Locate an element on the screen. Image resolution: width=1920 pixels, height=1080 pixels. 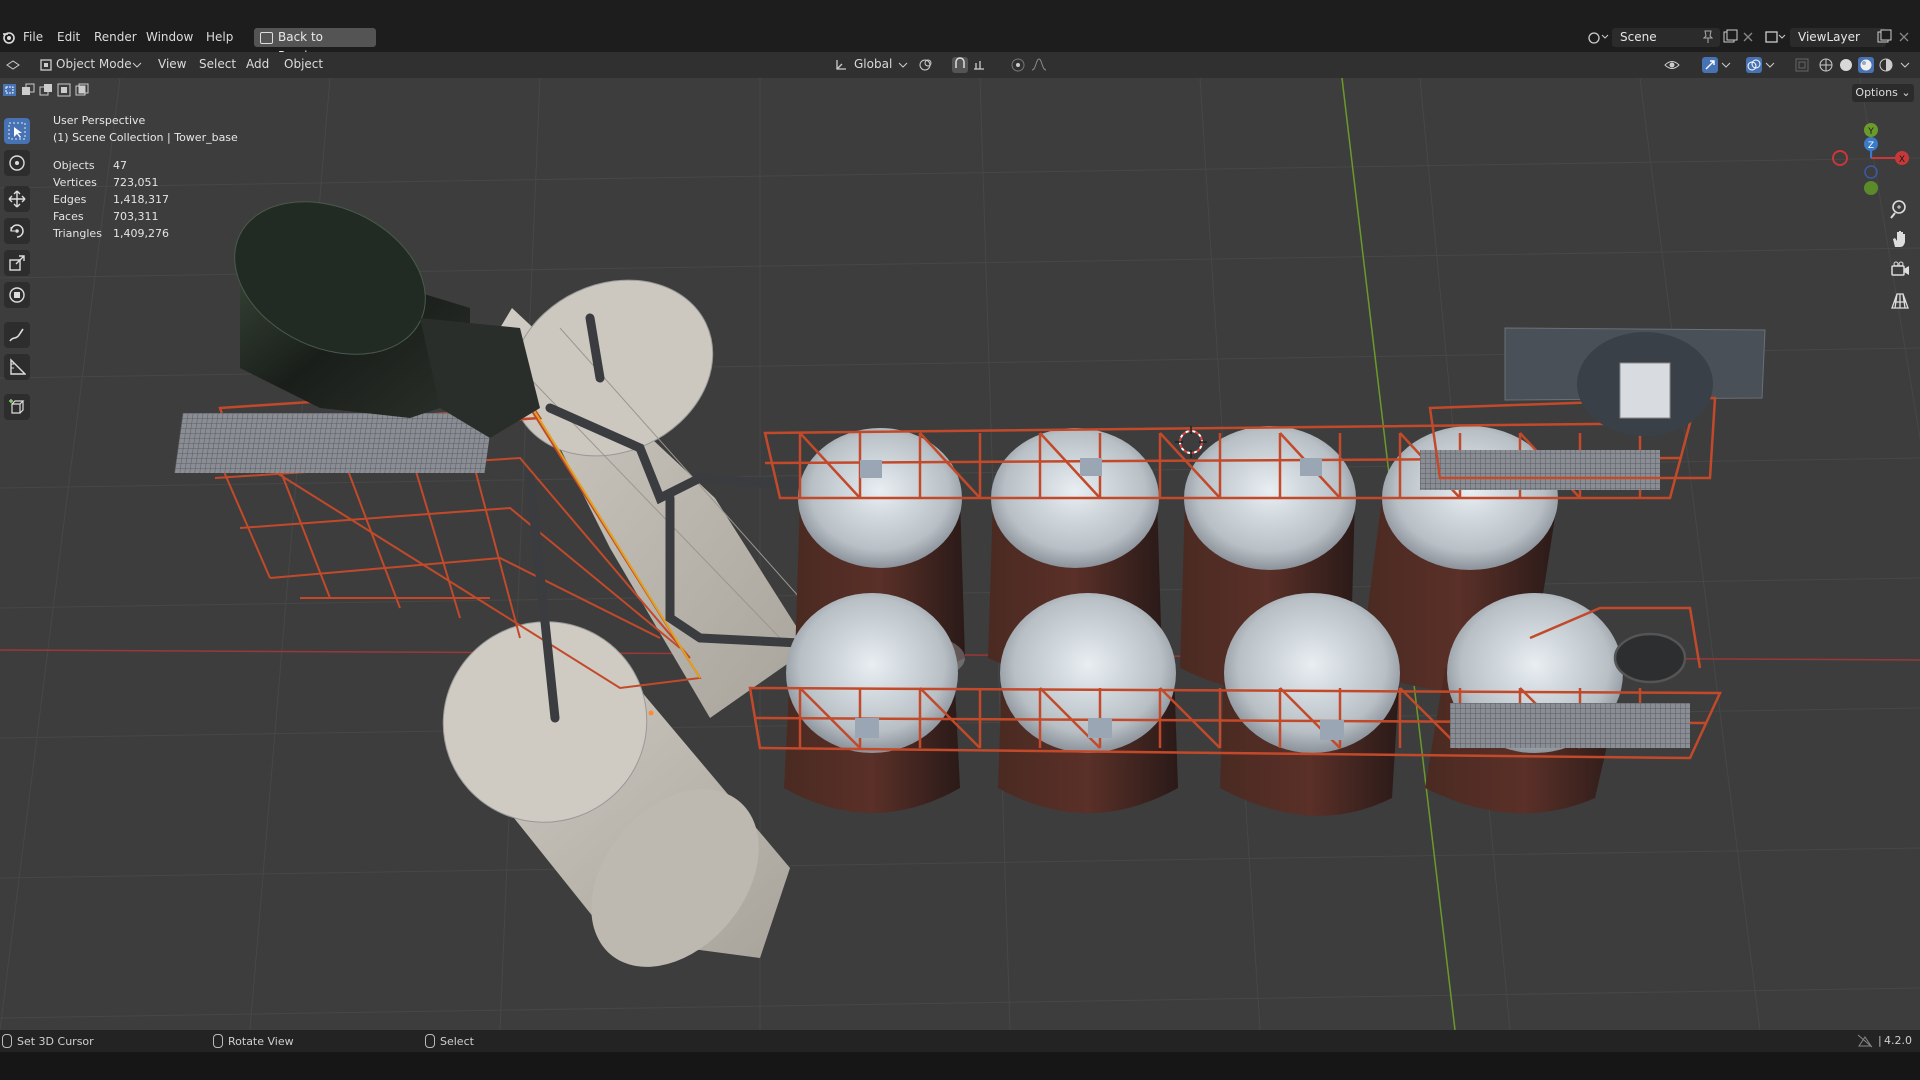
stats-label: Vertices is located at coordinates (75, 182).